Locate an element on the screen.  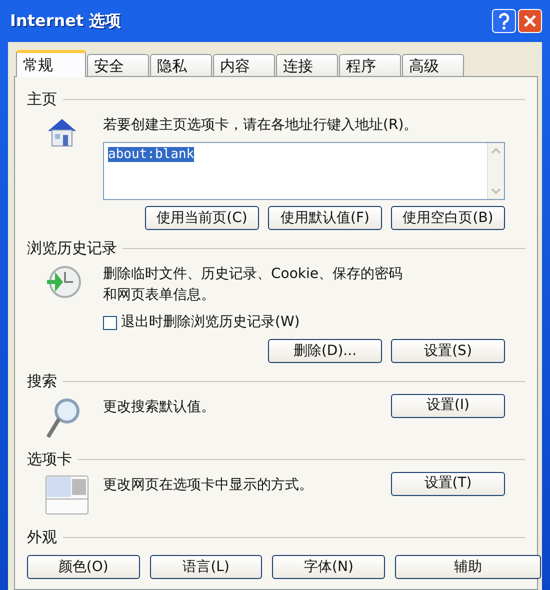
address-text: about:blank is located at coordinates (151, 154).